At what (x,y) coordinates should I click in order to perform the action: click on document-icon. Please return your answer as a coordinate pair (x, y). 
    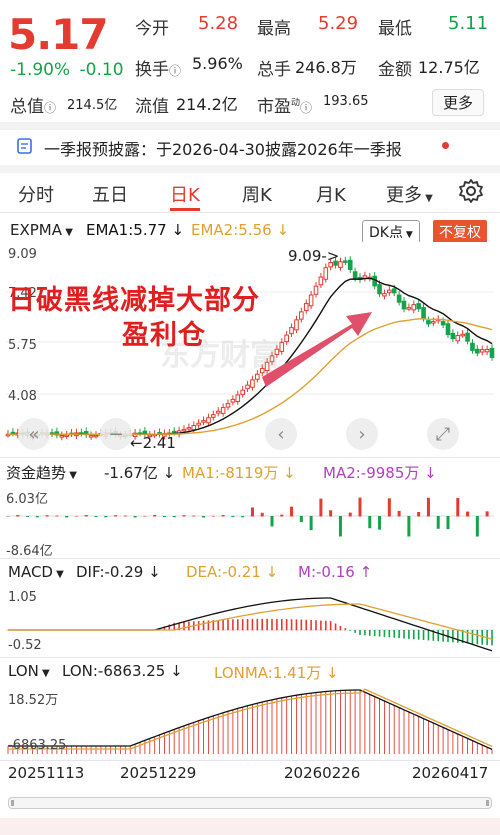
    Looking at the image, I should click on (25, 145).